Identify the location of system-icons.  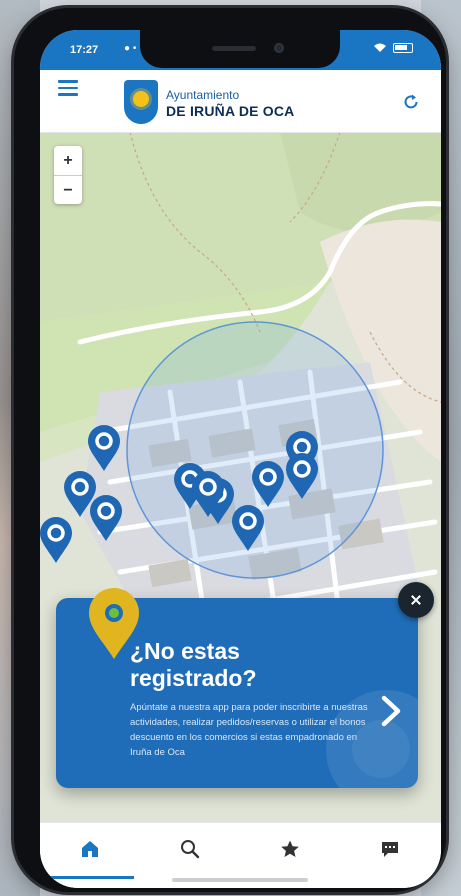
(393, 47).